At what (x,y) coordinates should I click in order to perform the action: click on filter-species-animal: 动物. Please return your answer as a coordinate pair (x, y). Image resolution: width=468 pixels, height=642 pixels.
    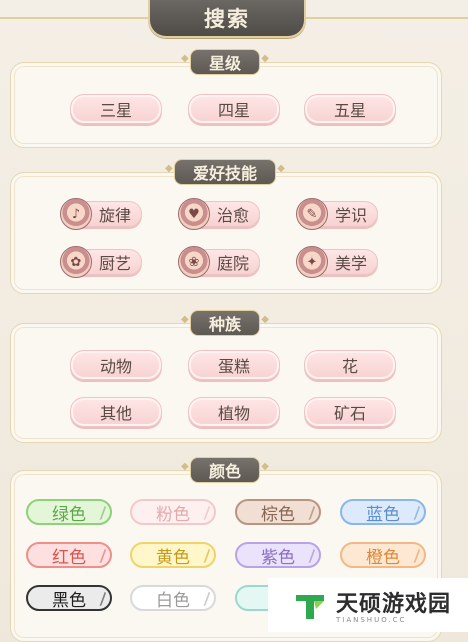
    Looking at the image, I should click on (116, 365).